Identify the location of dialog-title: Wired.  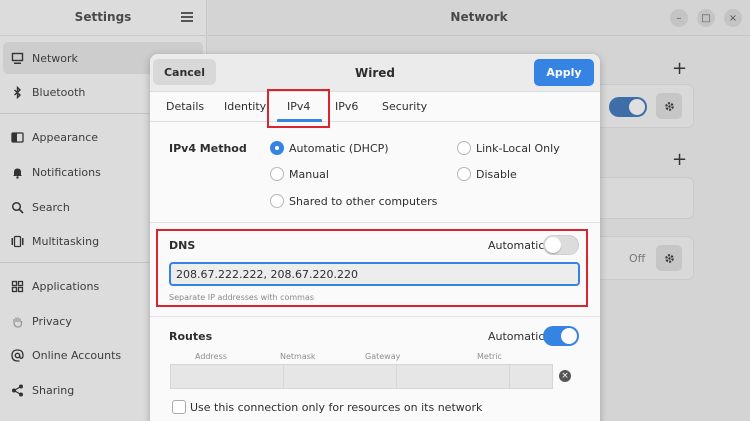
(375, 73).